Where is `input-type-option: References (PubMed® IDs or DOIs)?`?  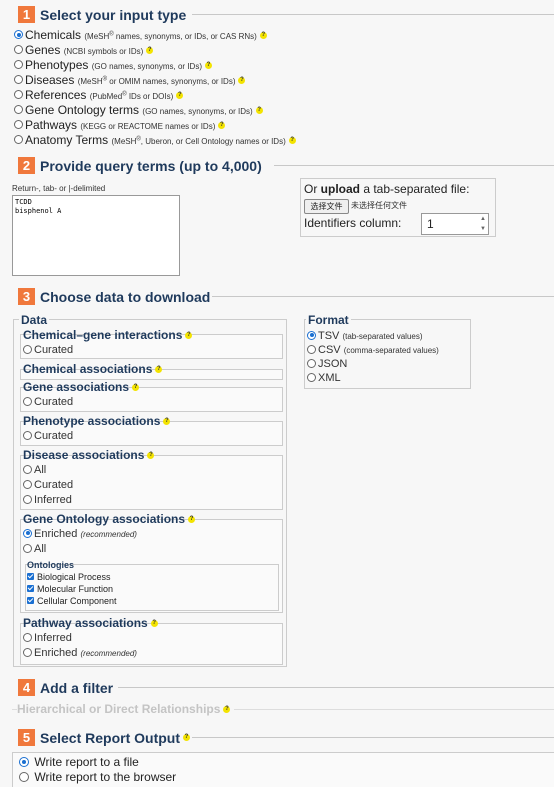
input-type-option: References (PubMed® IDs or DOIs)? is located at coordinates (99, 95).